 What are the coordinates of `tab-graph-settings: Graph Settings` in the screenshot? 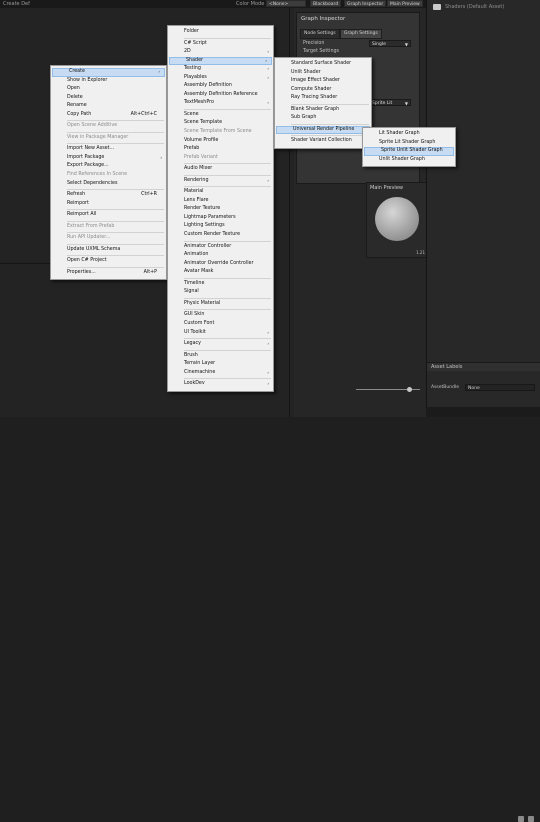 It's located at (361, 34).